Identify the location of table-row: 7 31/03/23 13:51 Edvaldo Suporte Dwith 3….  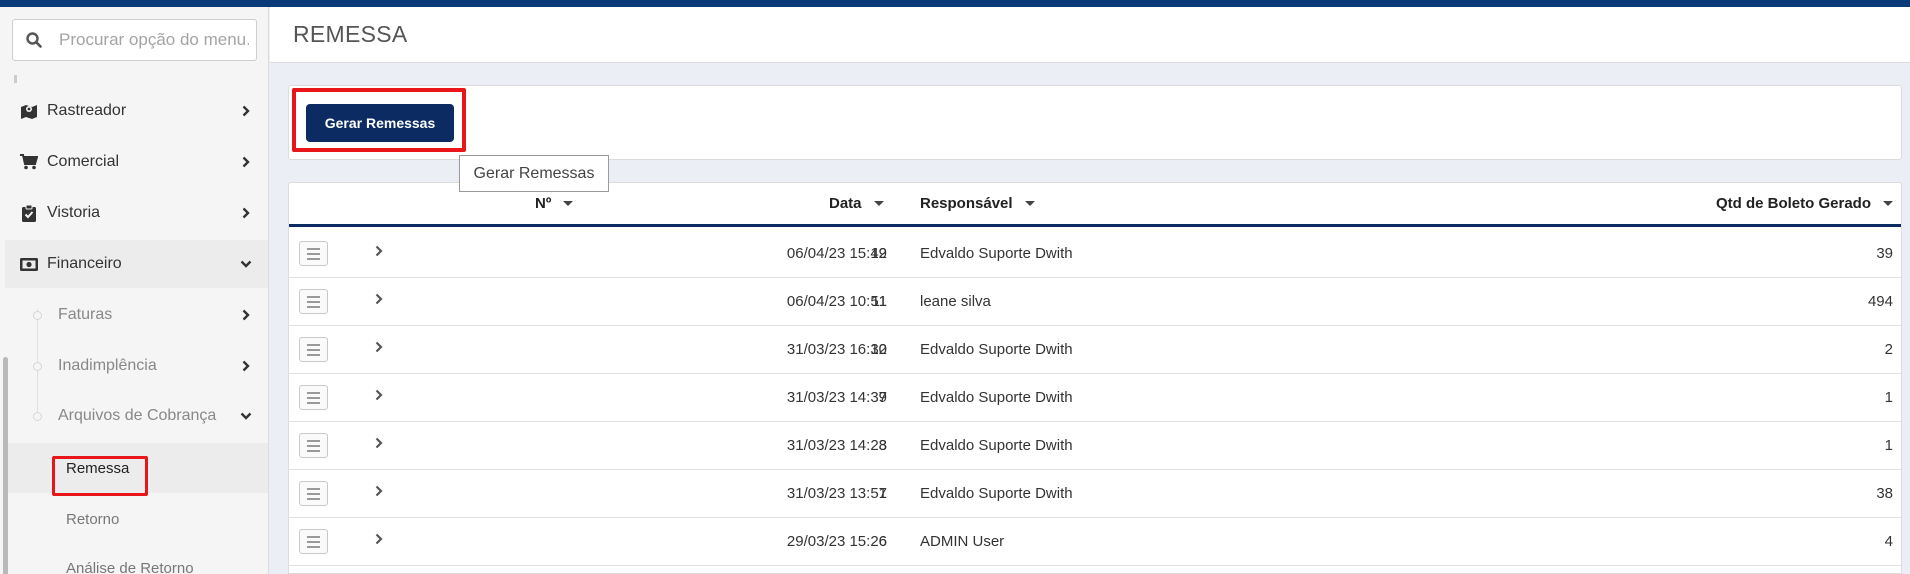
(1095, 494).